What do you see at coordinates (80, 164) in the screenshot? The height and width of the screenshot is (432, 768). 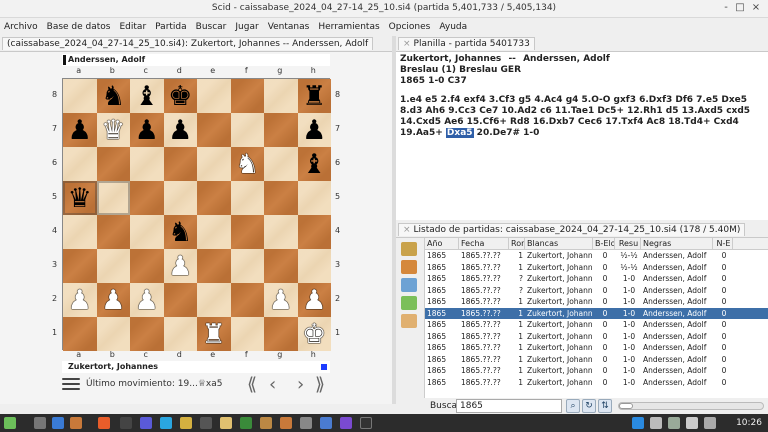 I see `square-a6` at bounding box center [80, 164].